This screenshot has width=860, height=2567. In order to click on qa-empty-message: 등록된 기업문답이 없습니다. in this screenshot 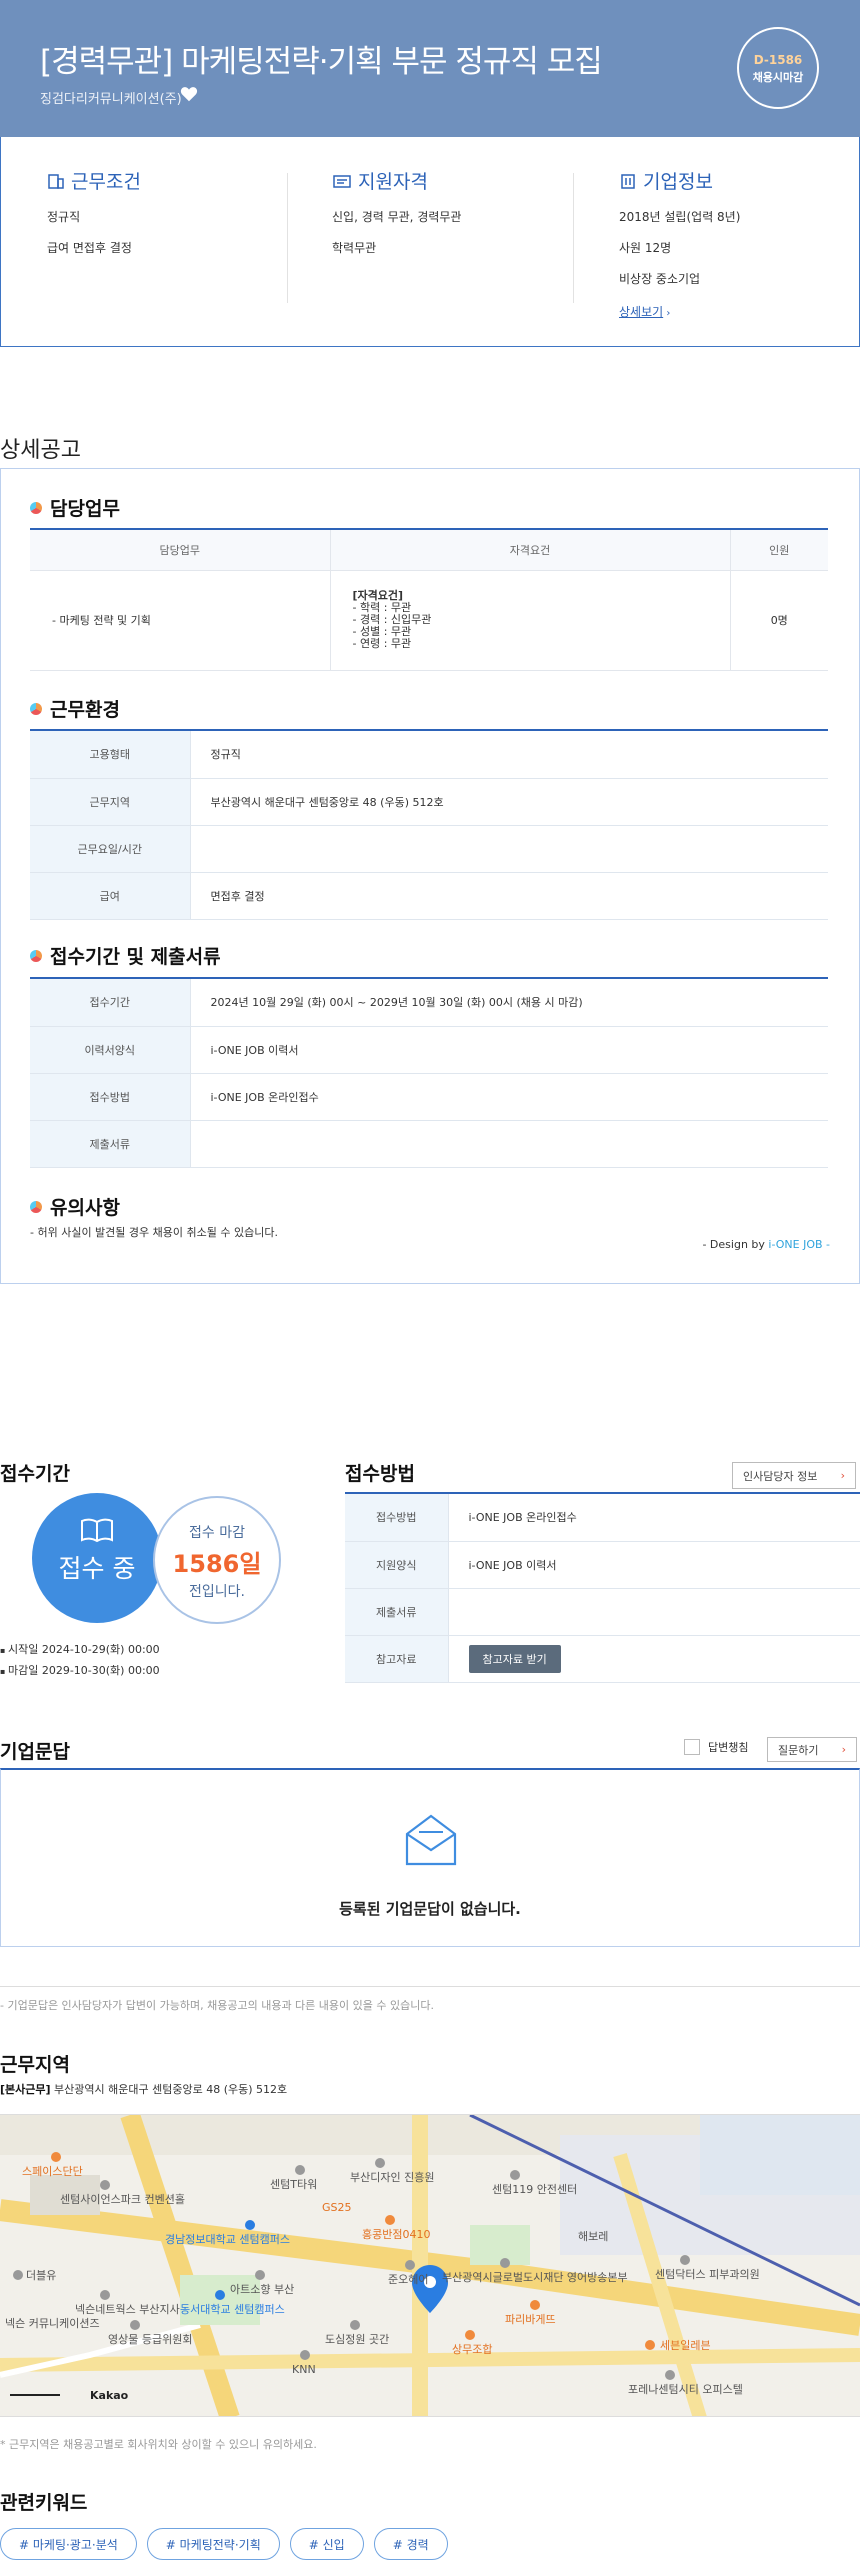, I will do `click(430, 1909)`.